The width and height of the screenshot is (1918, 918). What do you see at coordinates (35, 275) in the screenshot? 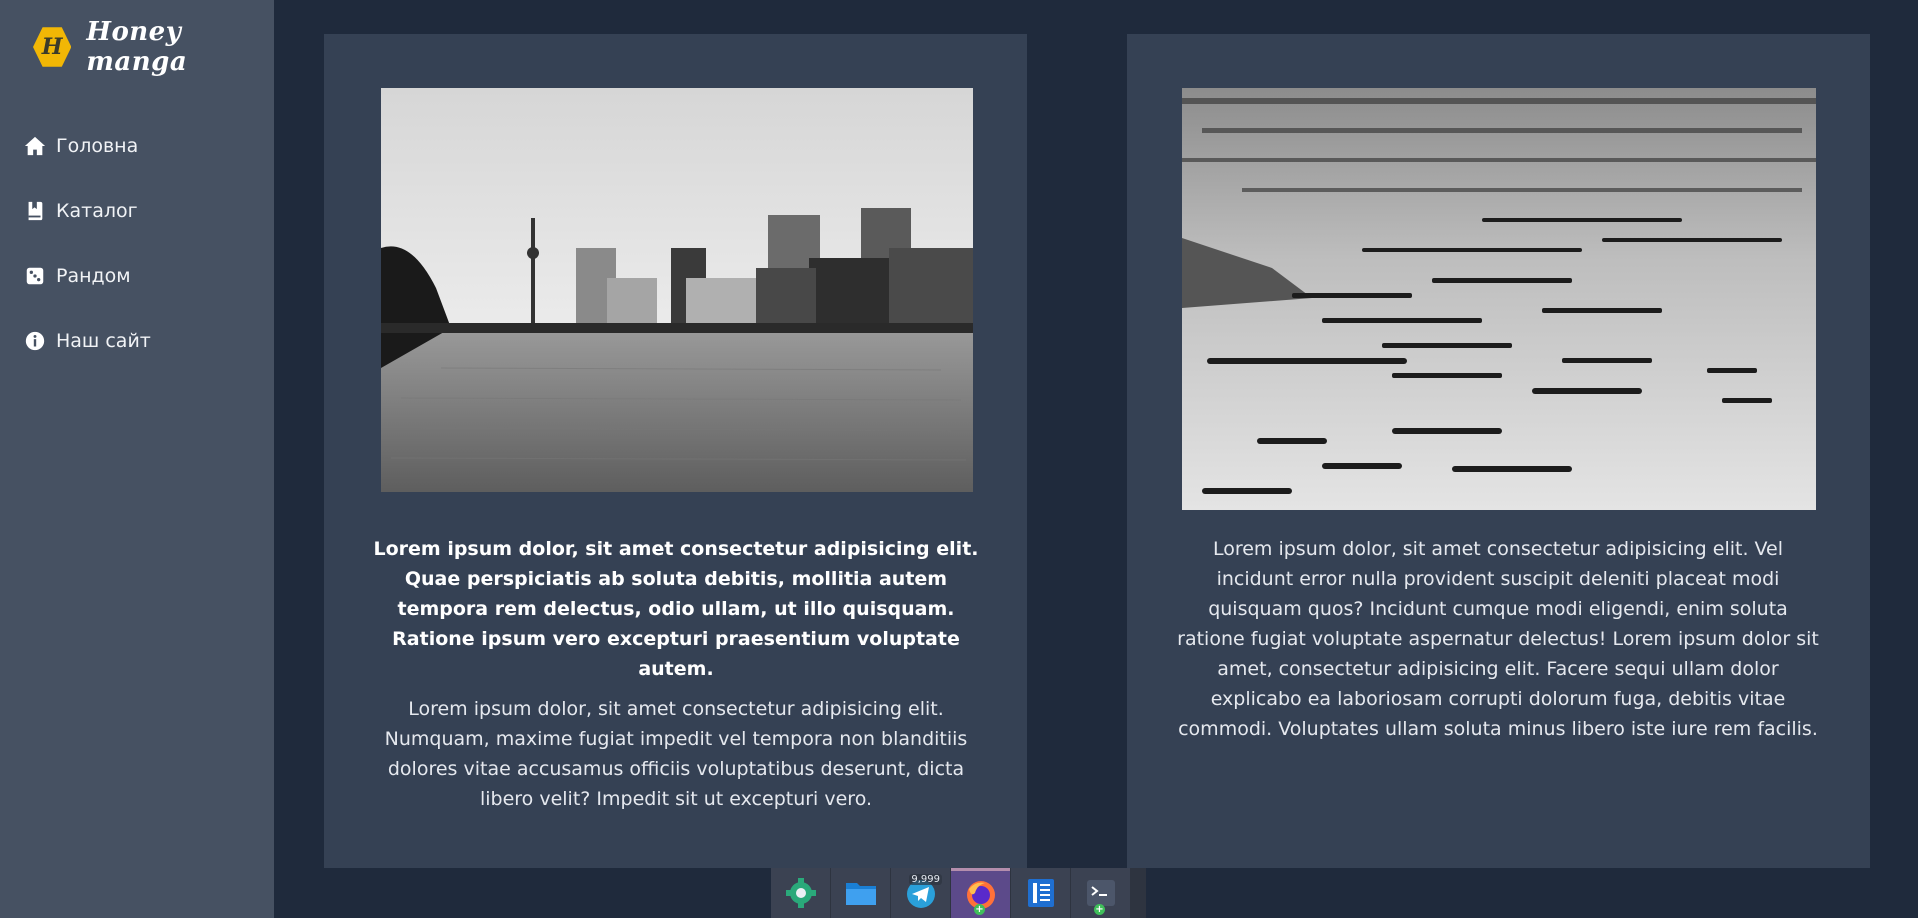
I see `dice-icon` at bounding box center [35, 275].